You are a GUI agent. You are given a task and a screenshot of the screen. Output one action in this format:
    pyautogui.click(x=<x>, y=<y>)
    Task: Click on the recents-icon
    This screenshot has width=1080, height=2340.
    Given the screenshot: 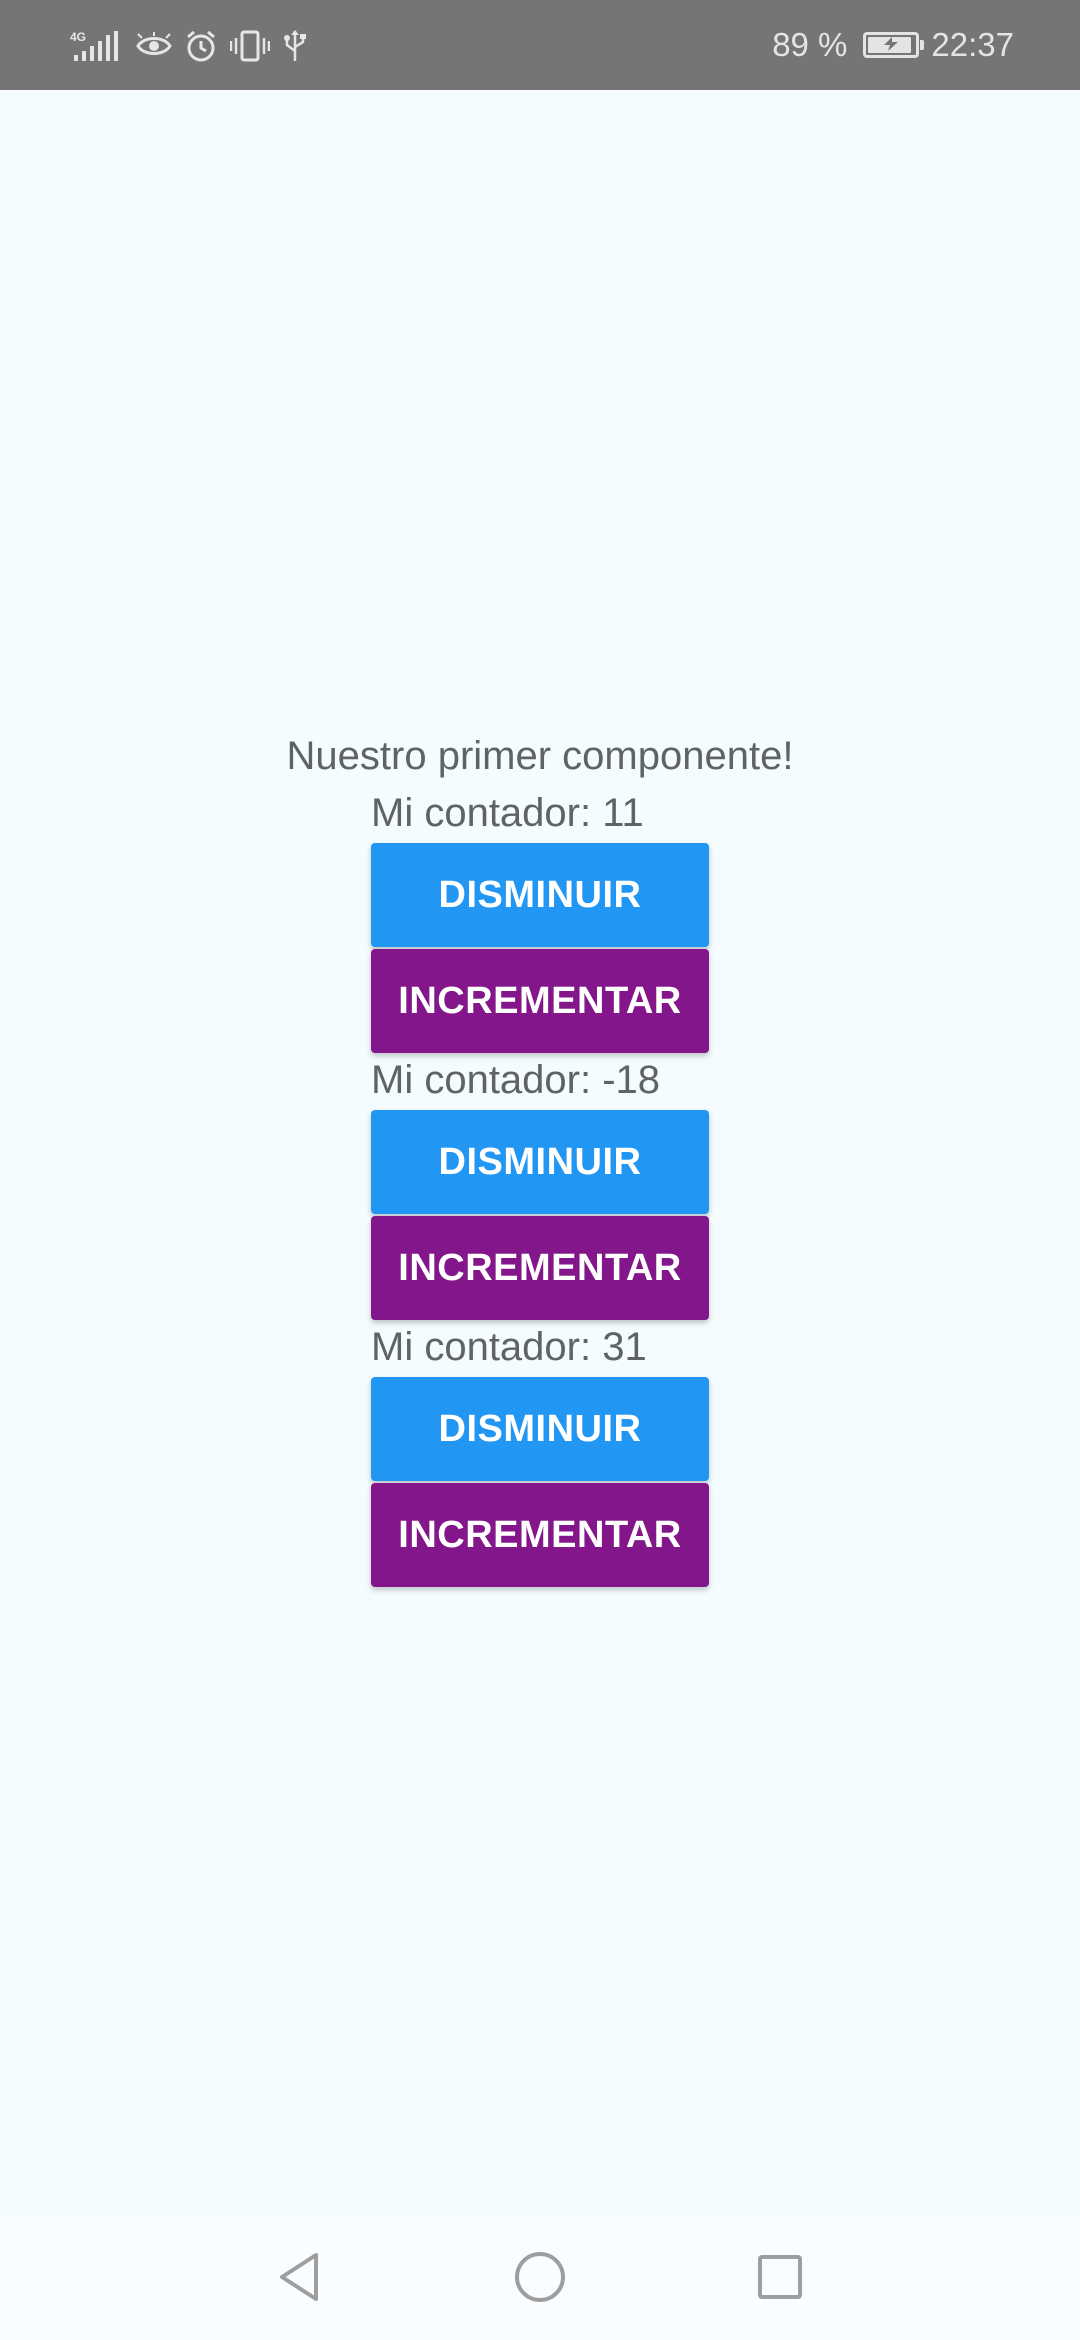 What is the action you would take?
    pyautogui.click(x=780, y=2277)
    